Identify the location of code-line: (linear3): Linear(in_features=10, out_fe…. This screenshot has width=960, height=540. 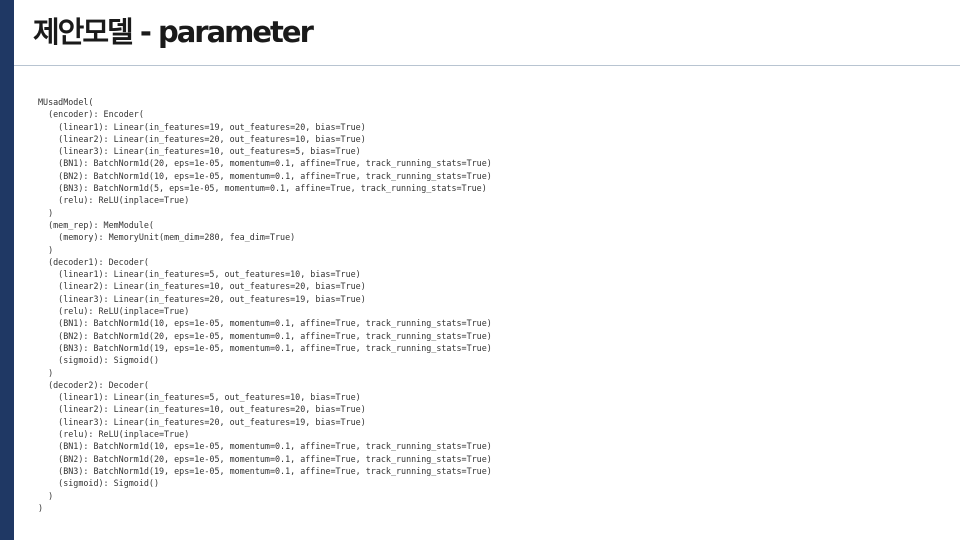
(199, 151).